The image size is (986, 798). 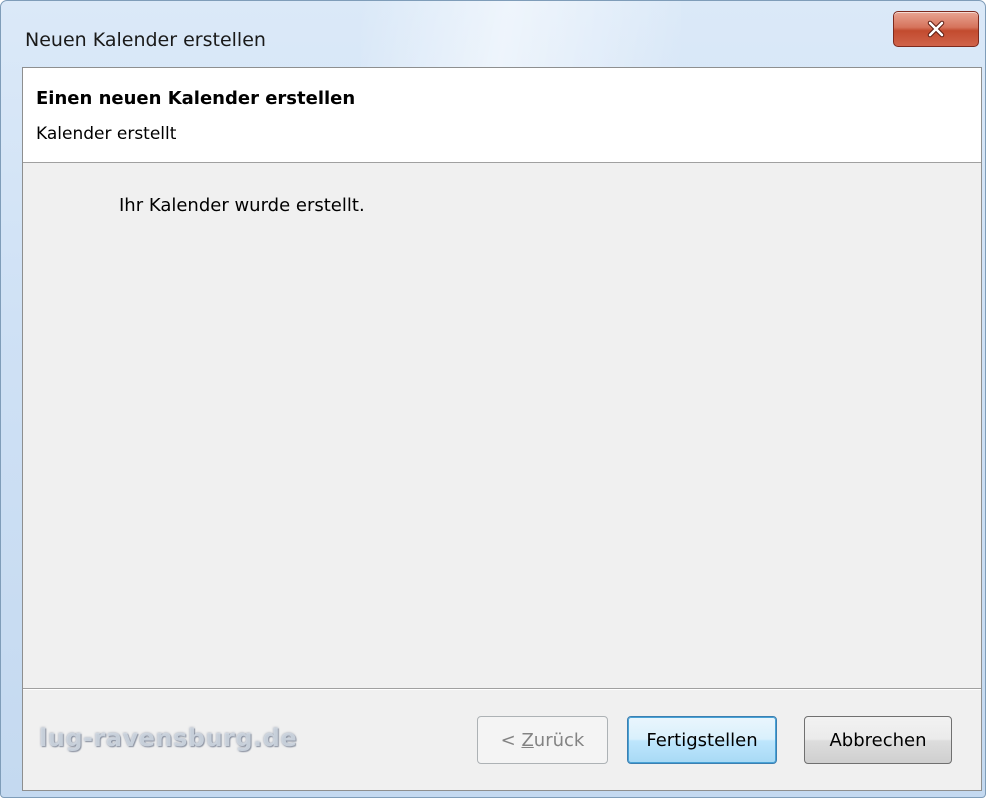 I want to click on success-message: Ihr Kalender wurde erstellt., so click(x=242, y=205).